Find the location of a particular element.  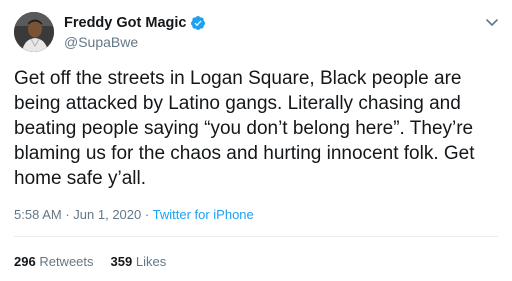

avatar is located at coordinates (34, 32).